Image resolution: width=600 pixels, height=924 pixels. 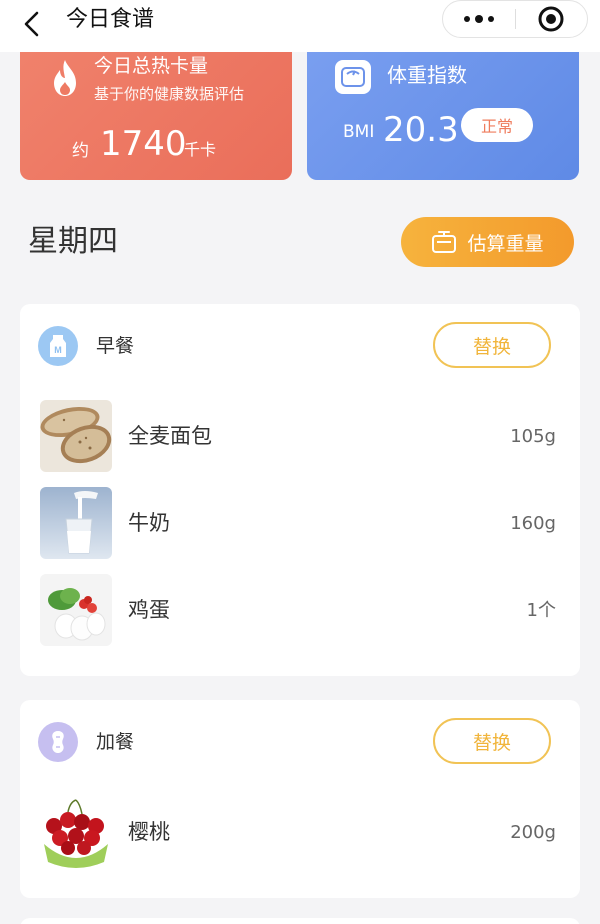 I want to click on meal-name: 早餐, so click(x=115, y=346).